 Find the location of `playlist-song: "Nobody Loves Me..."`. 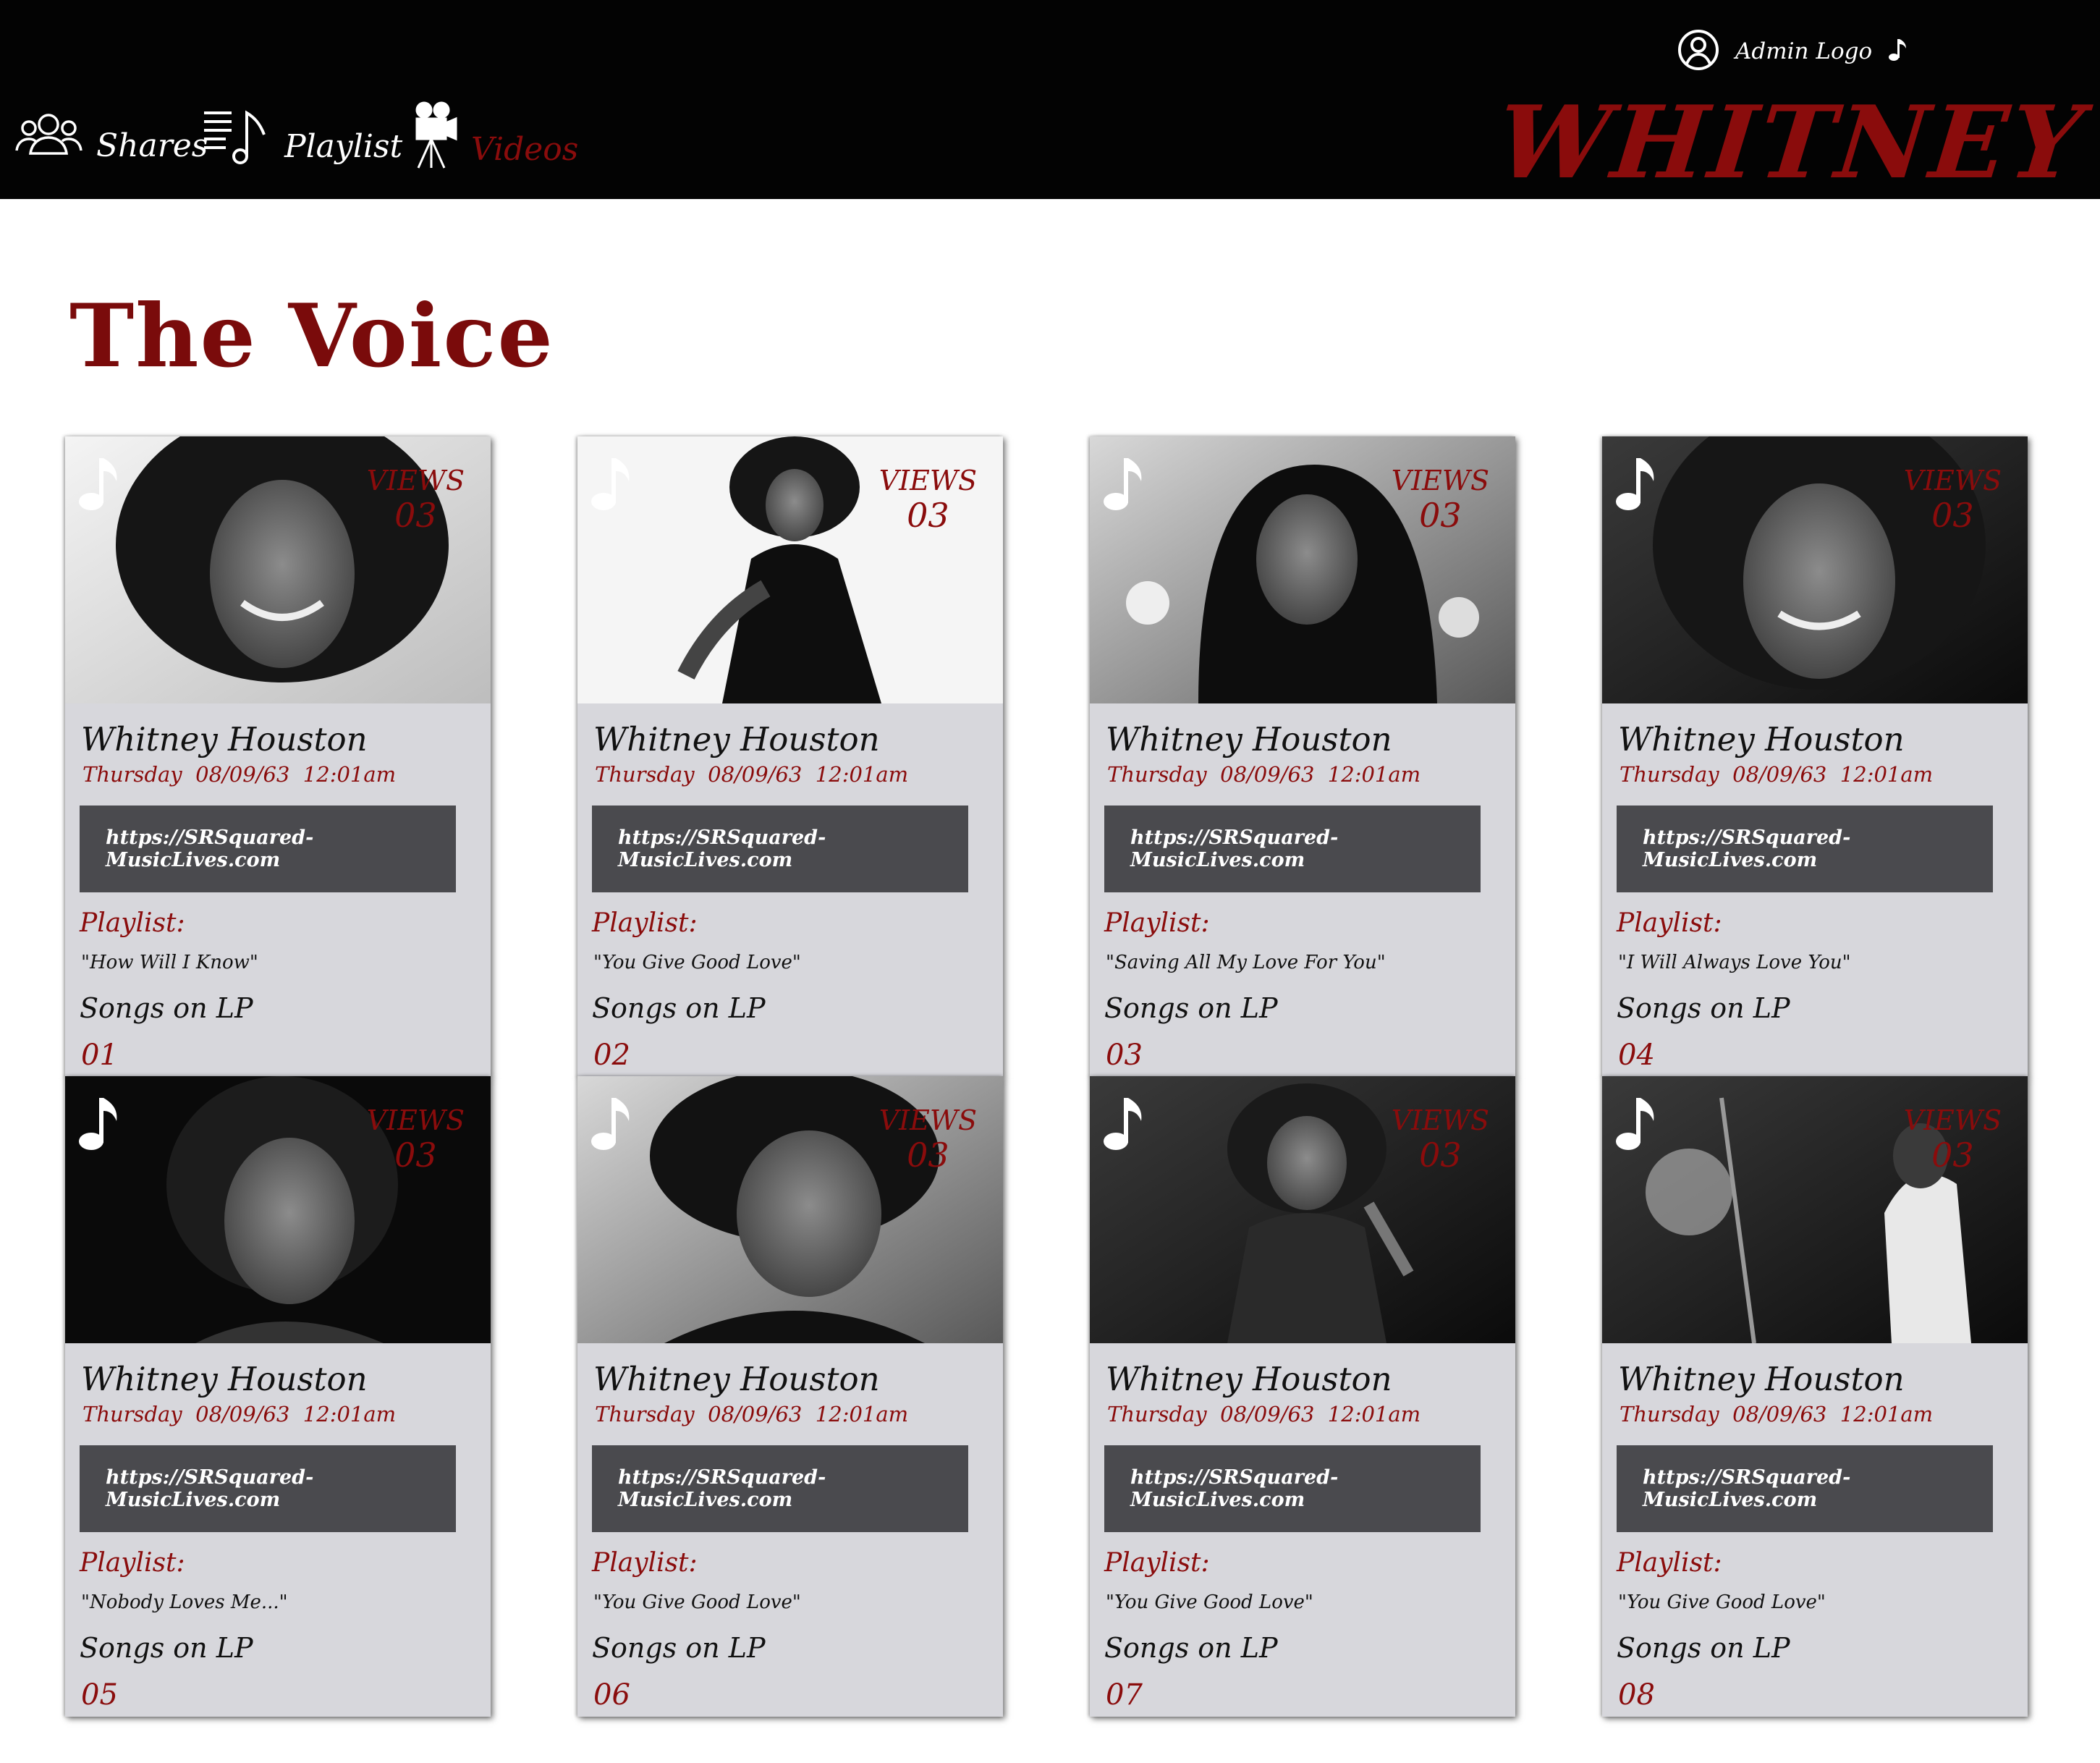

playlist-song: "Nobody Loves Me..." is located at coordinates (184, 1602).